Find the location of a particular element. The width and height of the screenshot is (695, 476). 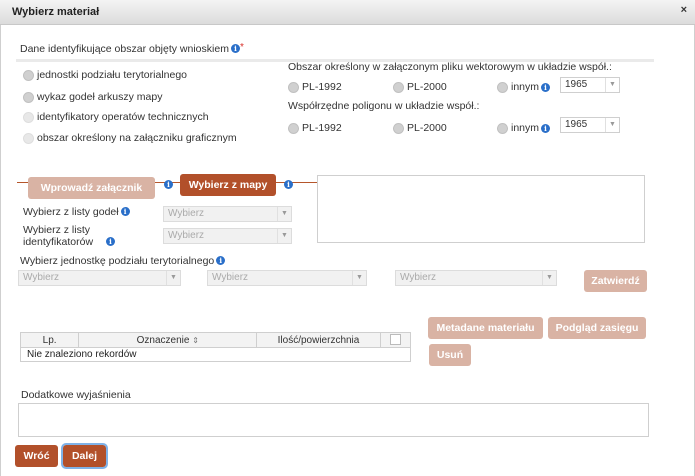

operat-ids-select: Wybierz ▼ is located at coordinates (227, 236).